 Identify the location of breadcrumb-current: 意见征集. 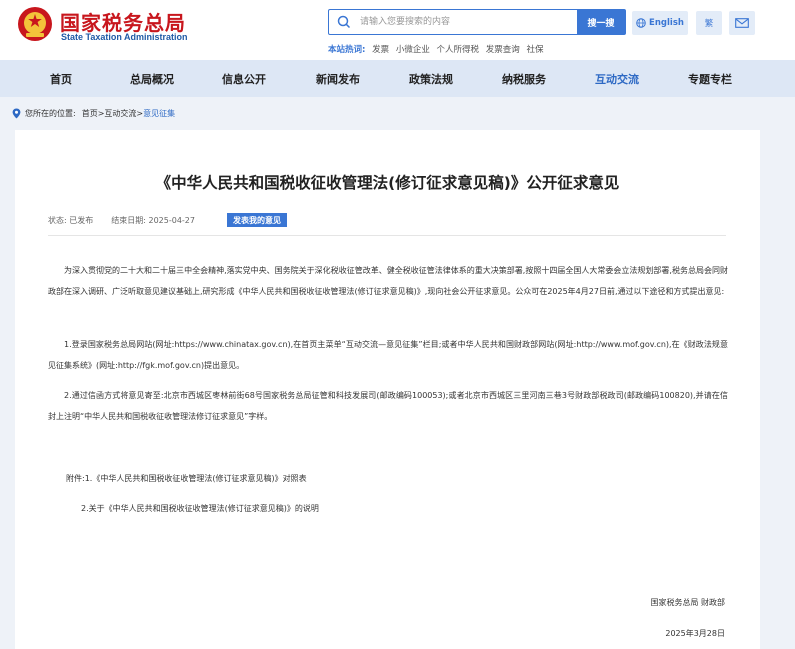
(159, 113).